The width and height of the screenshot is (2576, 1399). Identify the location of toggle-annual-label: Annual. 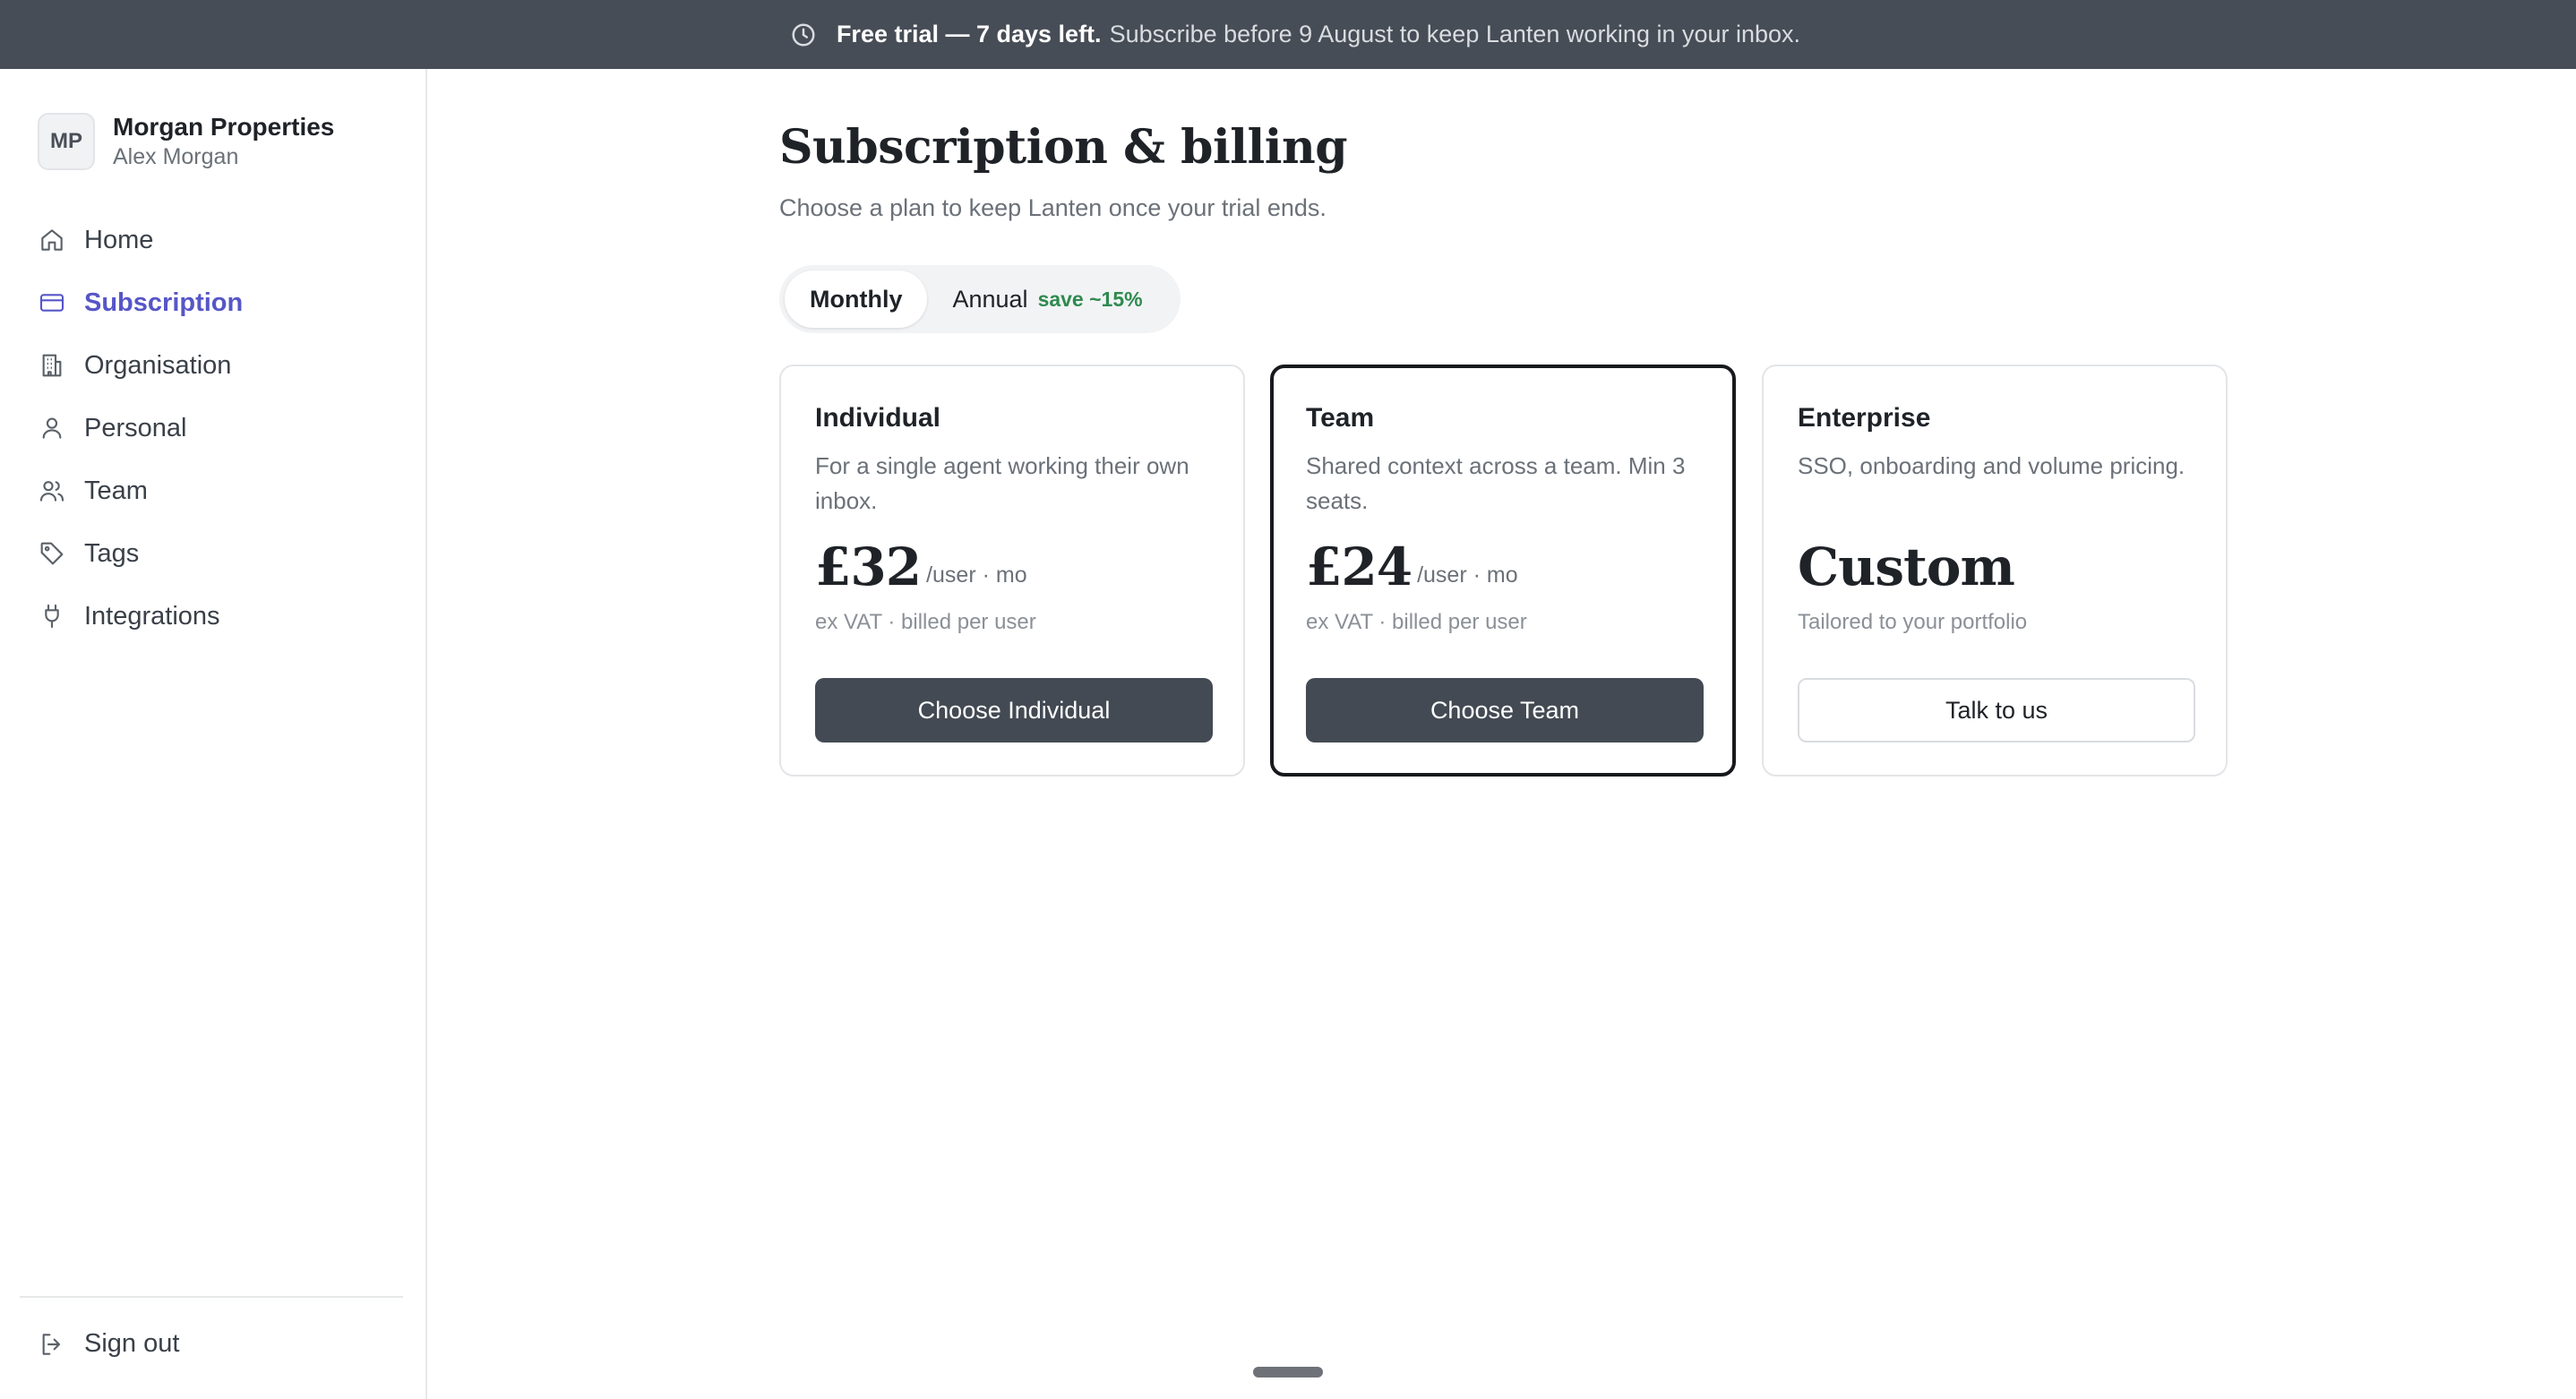
(990, 299).